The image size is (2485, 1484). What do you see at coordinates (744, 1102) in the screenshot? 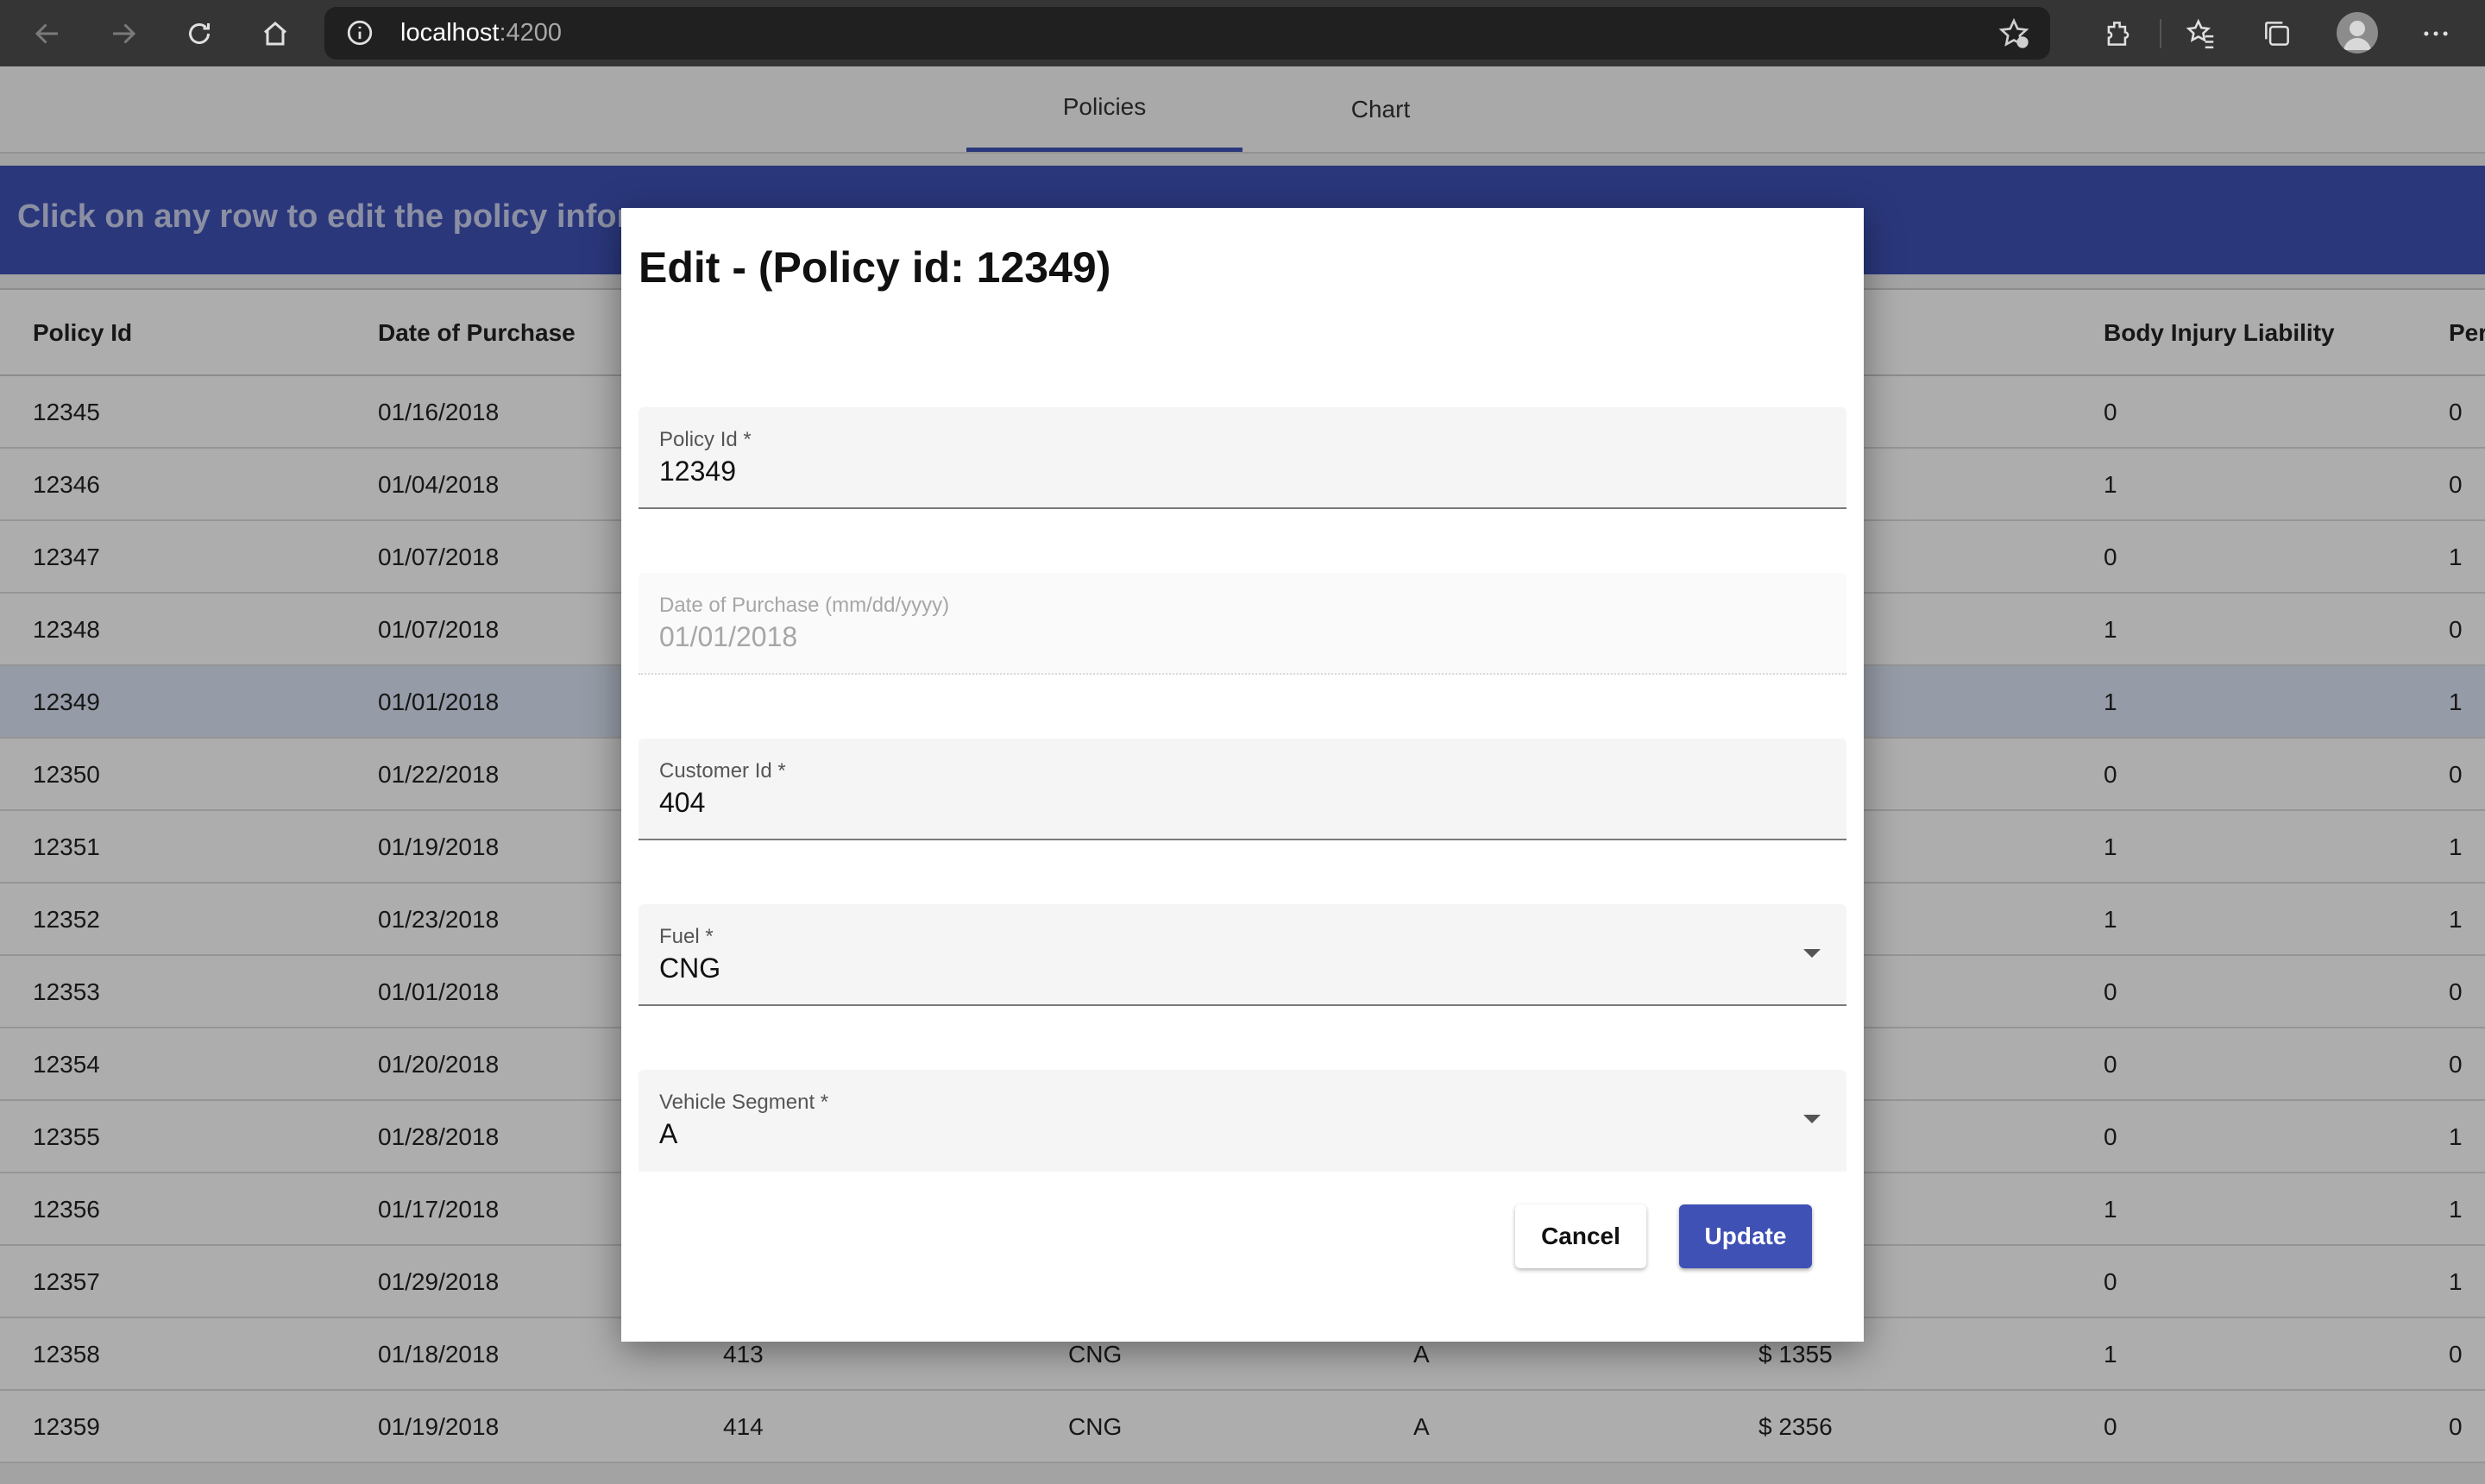
I see `field-label: Vehicle Segment *` at bounding box center [744, 1102].